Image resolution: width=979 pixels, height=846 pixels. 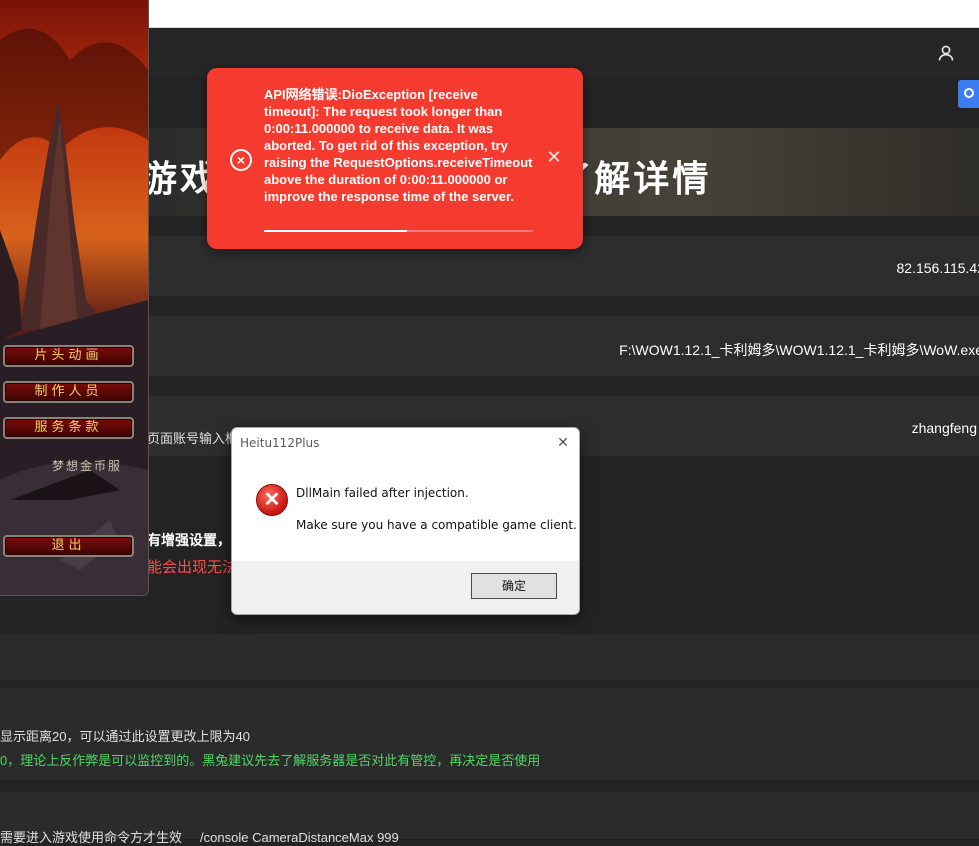 What do you see at coordinates (87, 465) in the screenshot?
I see `server-name-label: 梦想金币服` at bounding box center [87, 465].